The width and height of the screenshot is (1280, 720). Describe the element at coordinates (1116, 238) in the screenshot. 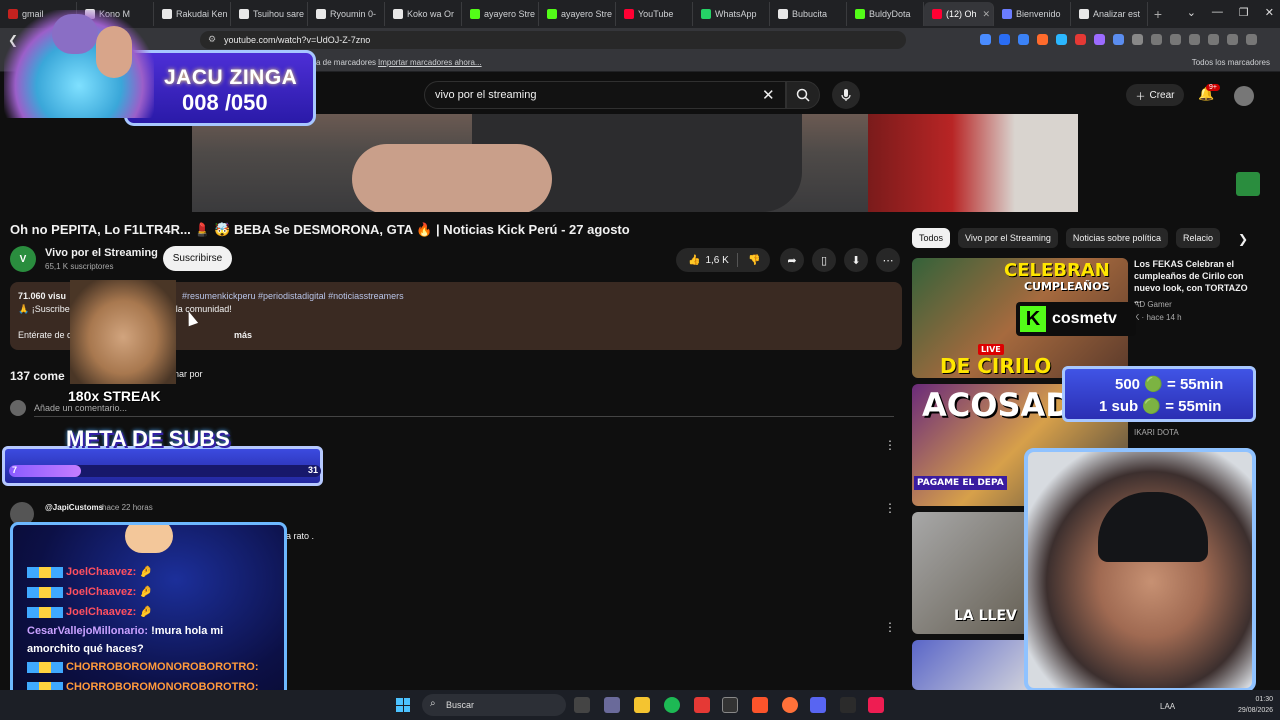

I see `filter-chip: Noticias sobre política` at that location.